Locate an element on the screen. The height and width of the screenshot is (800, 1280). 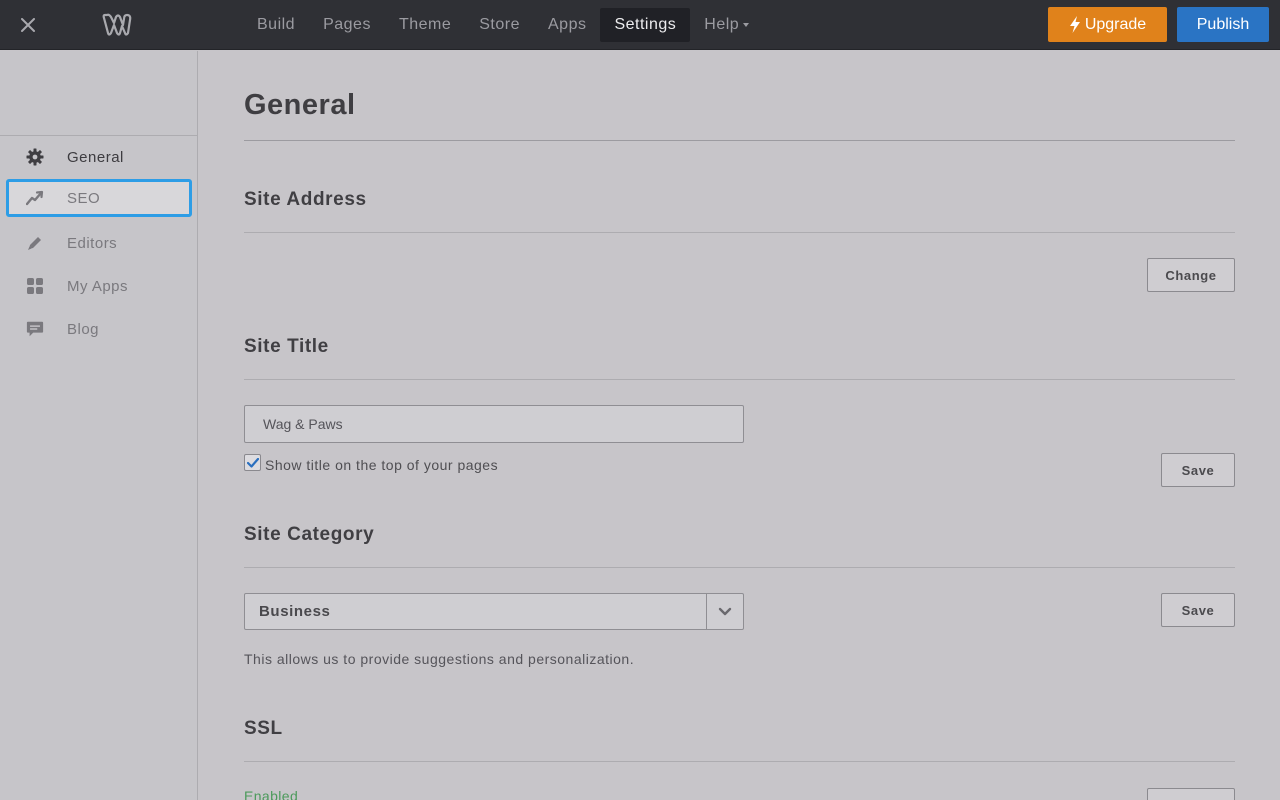
sidebar-item-editors: Editors is located at coordinates (99, 243).